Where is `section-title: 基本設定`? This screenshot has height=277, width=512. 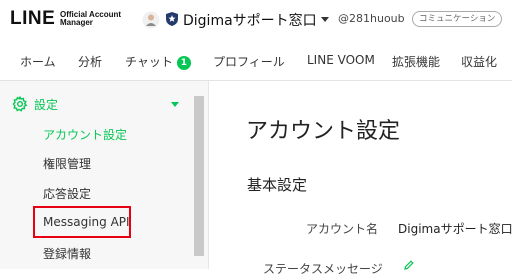 section-title: 基本設定 is located at coordinates (277, 185).